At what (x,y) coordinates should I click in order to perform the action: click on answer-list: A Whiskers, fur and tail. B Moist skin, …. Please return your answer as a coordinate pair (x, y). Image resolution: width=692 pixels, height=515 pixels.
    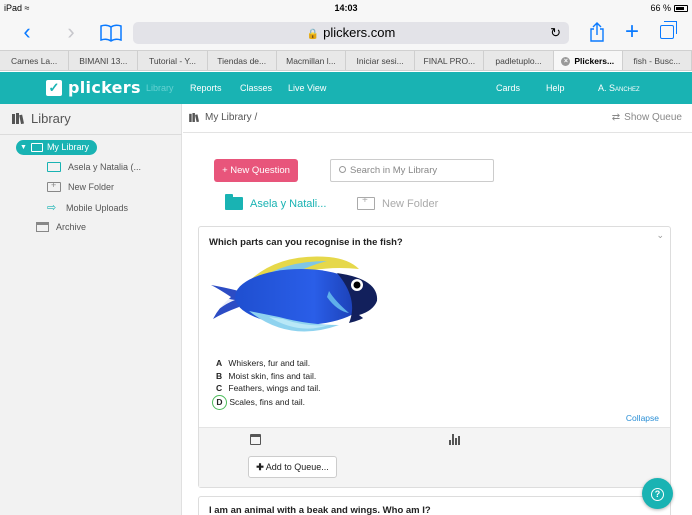
    Looking at the image, I should click on (266, 383).